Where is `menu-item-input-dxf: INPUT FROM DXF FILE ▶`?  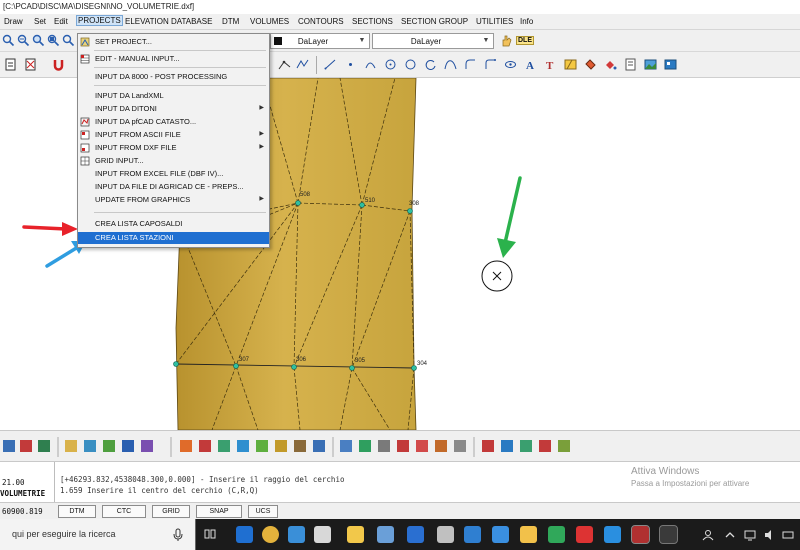
menu-item-input-dxf: INPUT FROM DXF FILE ▶ is located at coordinates (173, 148).